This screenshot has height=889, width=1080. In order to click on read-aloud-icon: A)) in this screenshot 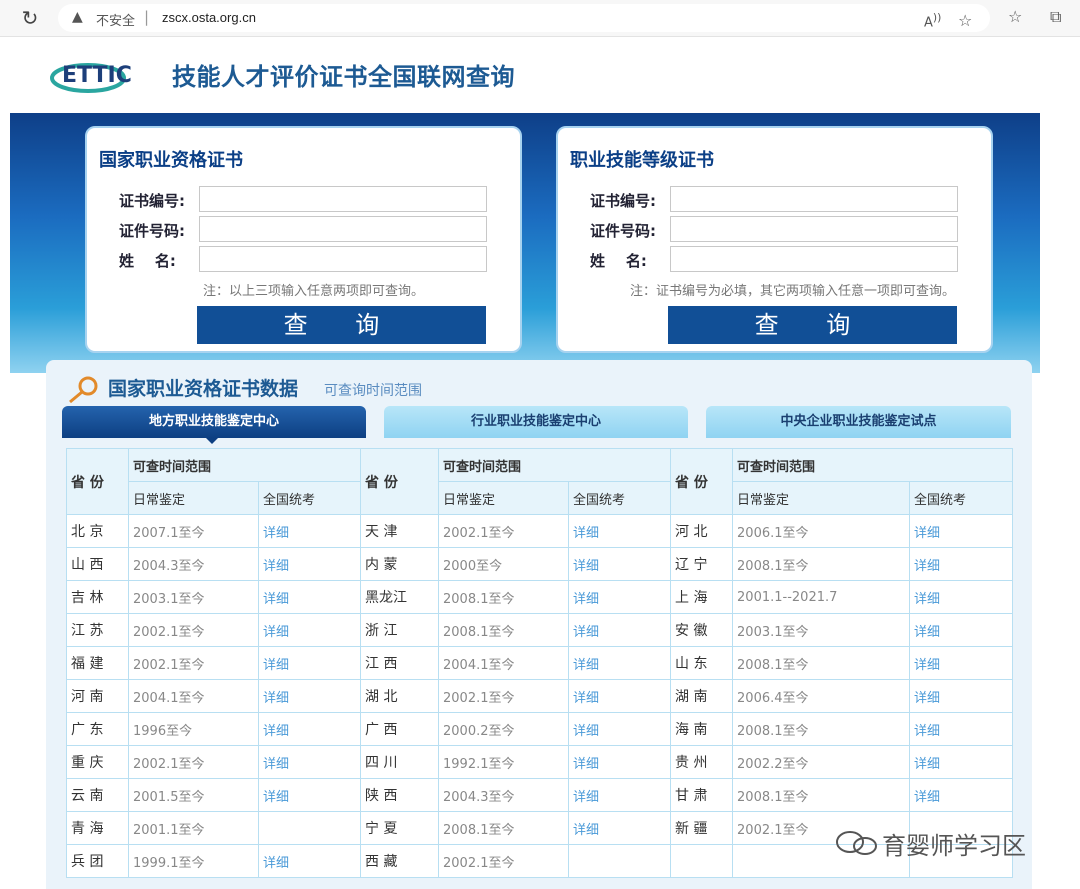, I will do `click(932, 20)`.